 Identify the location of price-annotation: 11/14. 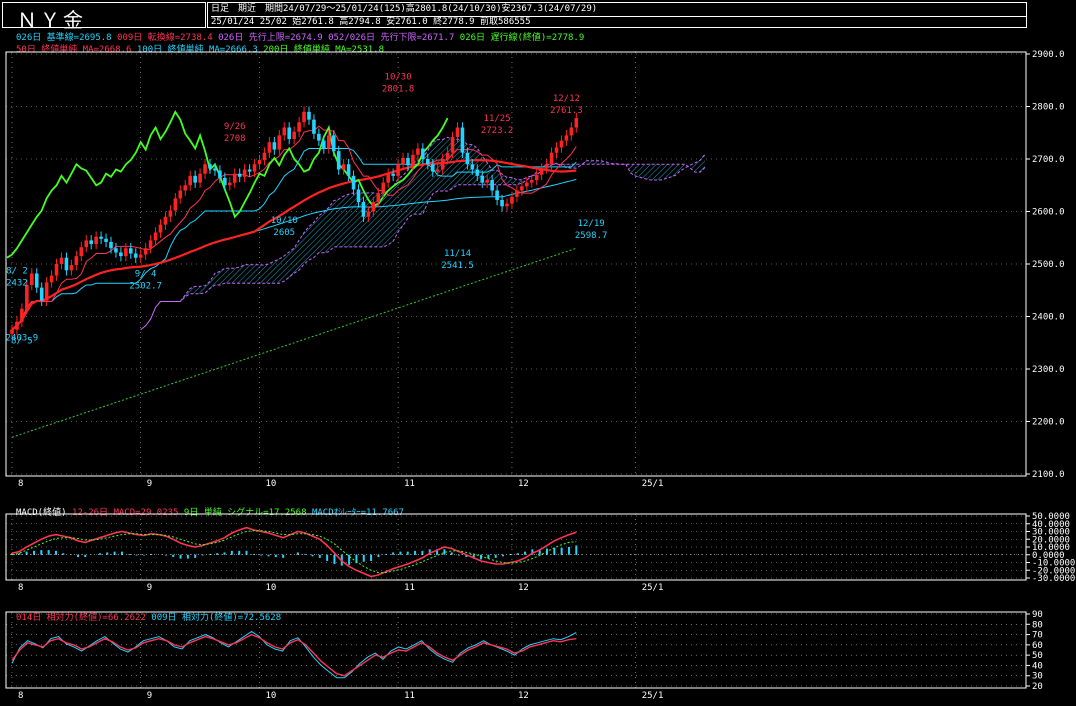
(457, 254).